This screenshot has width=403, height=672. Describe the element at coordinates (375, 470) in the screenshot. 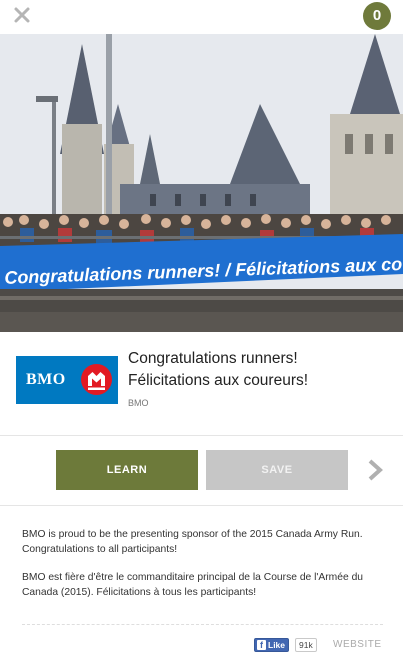

I see `chevron-right-icon` at that location.